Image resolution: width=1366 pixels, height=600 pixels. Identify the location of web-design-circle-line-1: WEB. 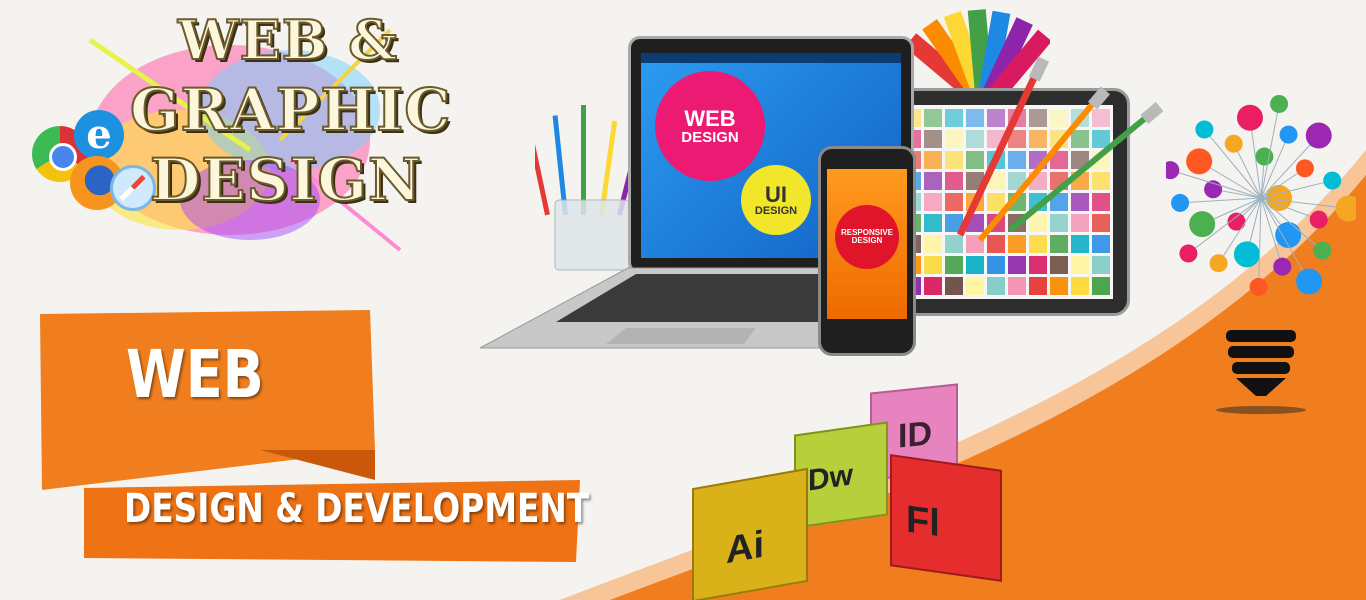
(710, 118).